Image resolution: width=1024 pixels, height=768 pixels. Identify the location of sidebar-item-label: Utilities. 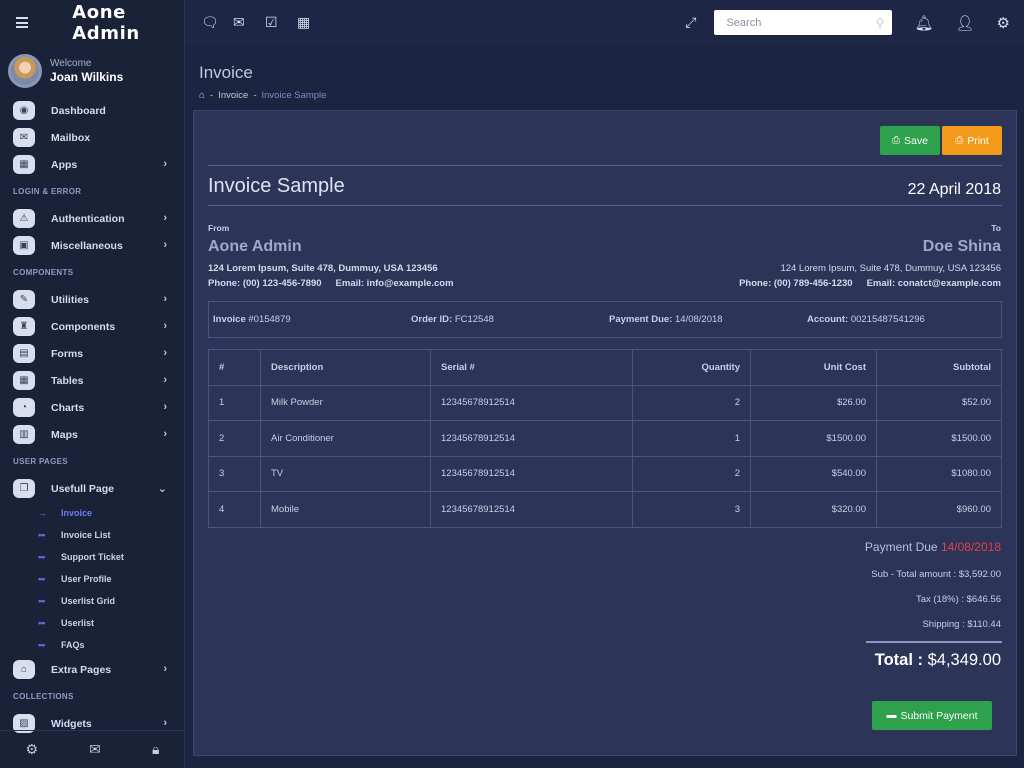
(70, 299).